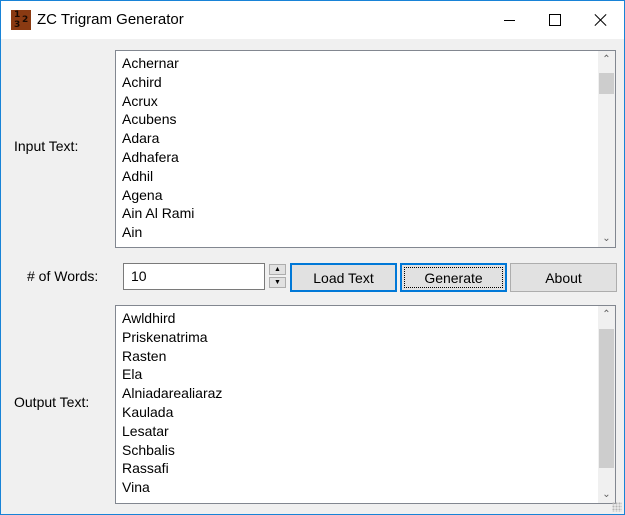 The width and height of the screenshot is (625, 515). Describe the element at coordinates (158, 157) in the screenshot. I see `list-item: Adhafera` at that location.